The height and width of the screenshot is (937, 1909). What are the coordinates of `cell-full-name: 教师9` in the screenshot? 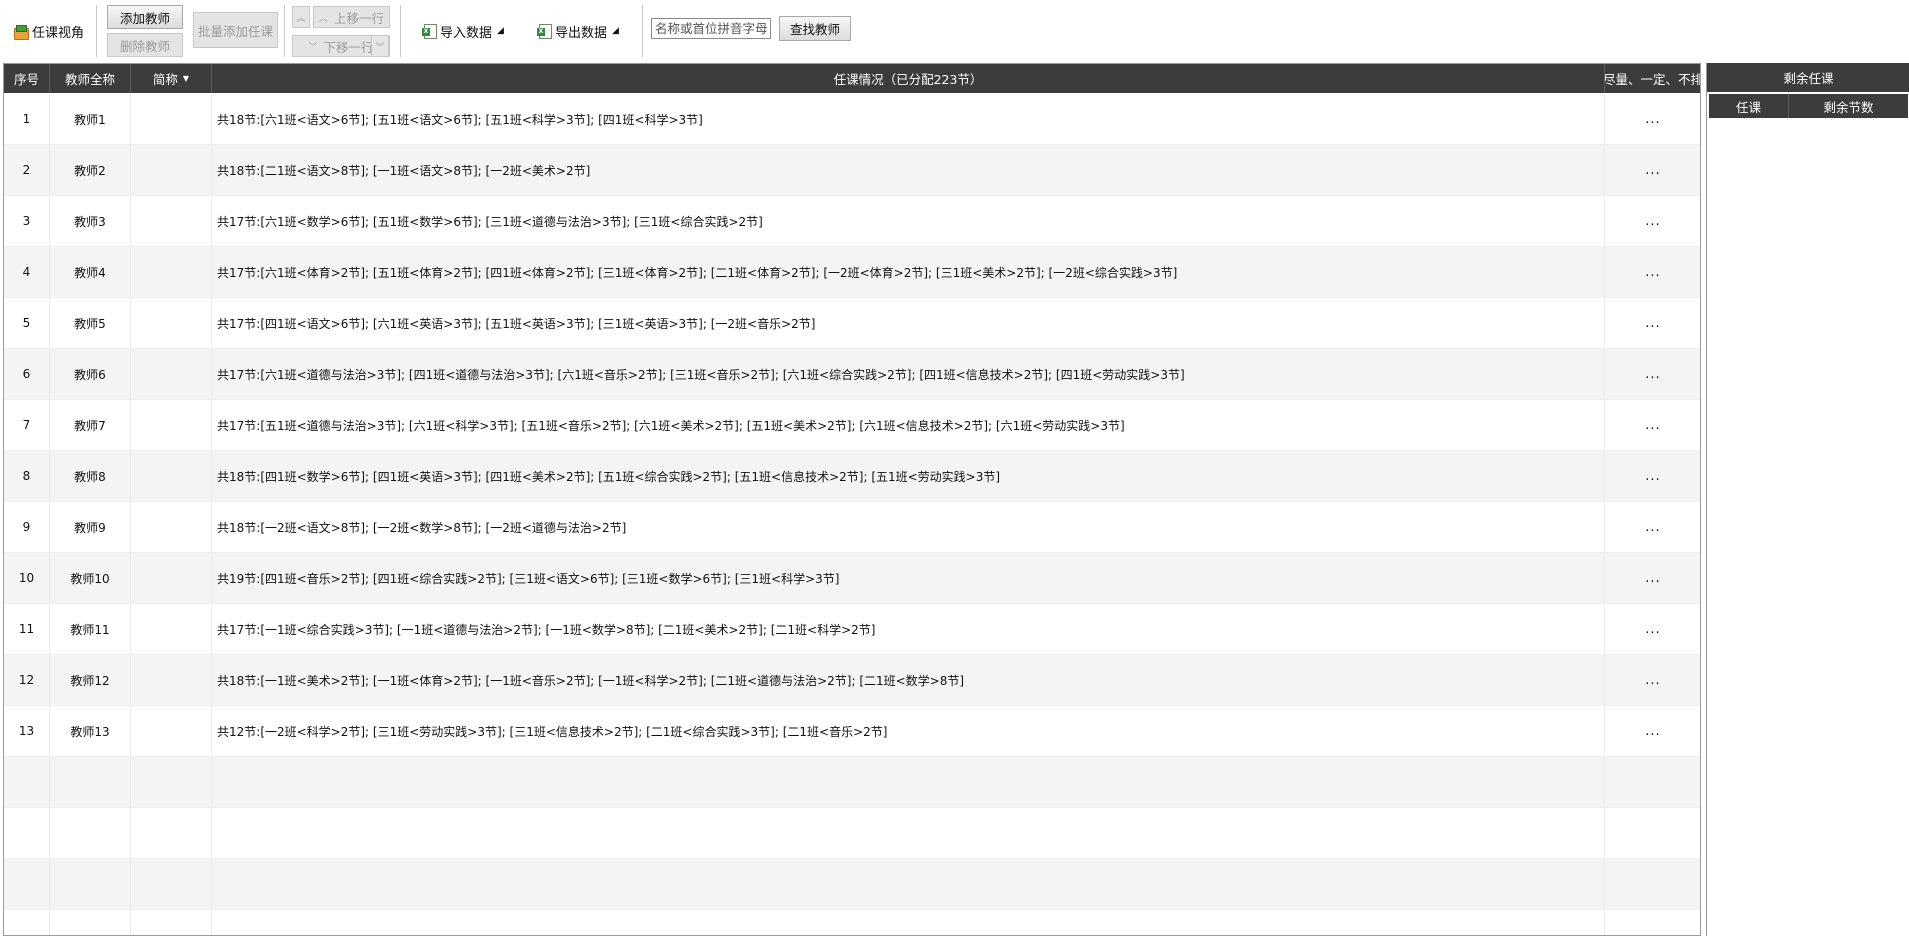 It's located at (90, 527).